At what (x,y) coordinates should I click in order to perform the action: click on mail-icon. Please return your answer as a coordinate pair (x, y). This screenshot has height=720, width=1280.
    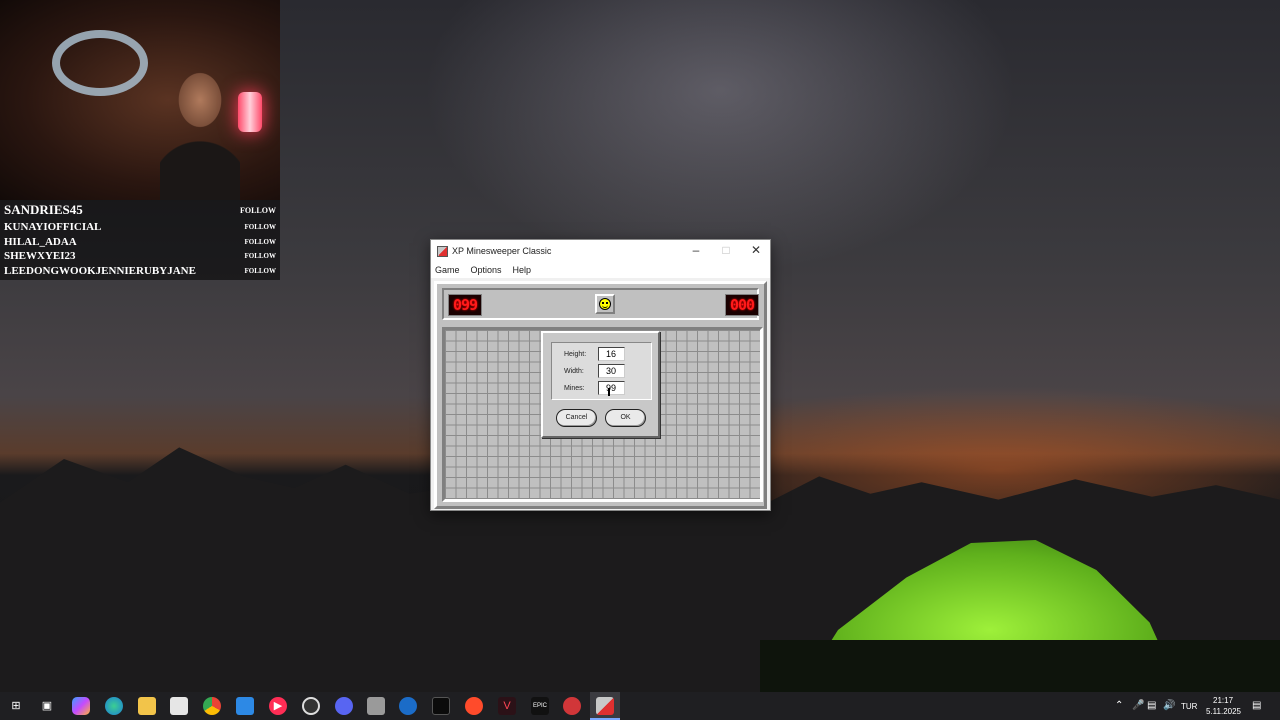
    Looking at the image, I should click on (245, 706).